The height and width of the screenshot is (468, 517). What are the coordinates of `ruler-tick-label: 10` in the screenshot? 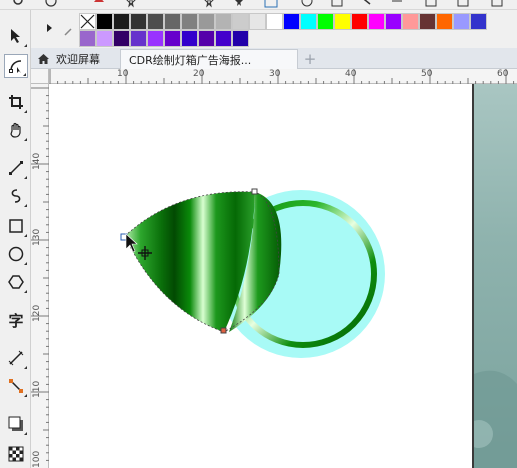 It's located at (123, 74).